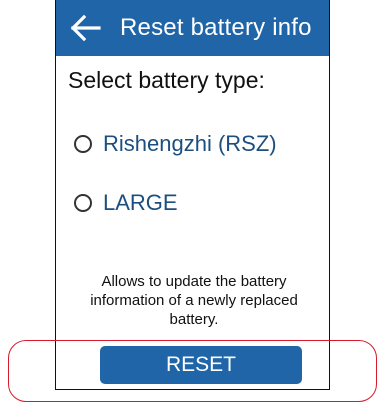 This screenshot has width=382, height=406. Describe the element at coordinates (216, 27) in the screenshot. I see `page-title: Reset battery info` at that location.